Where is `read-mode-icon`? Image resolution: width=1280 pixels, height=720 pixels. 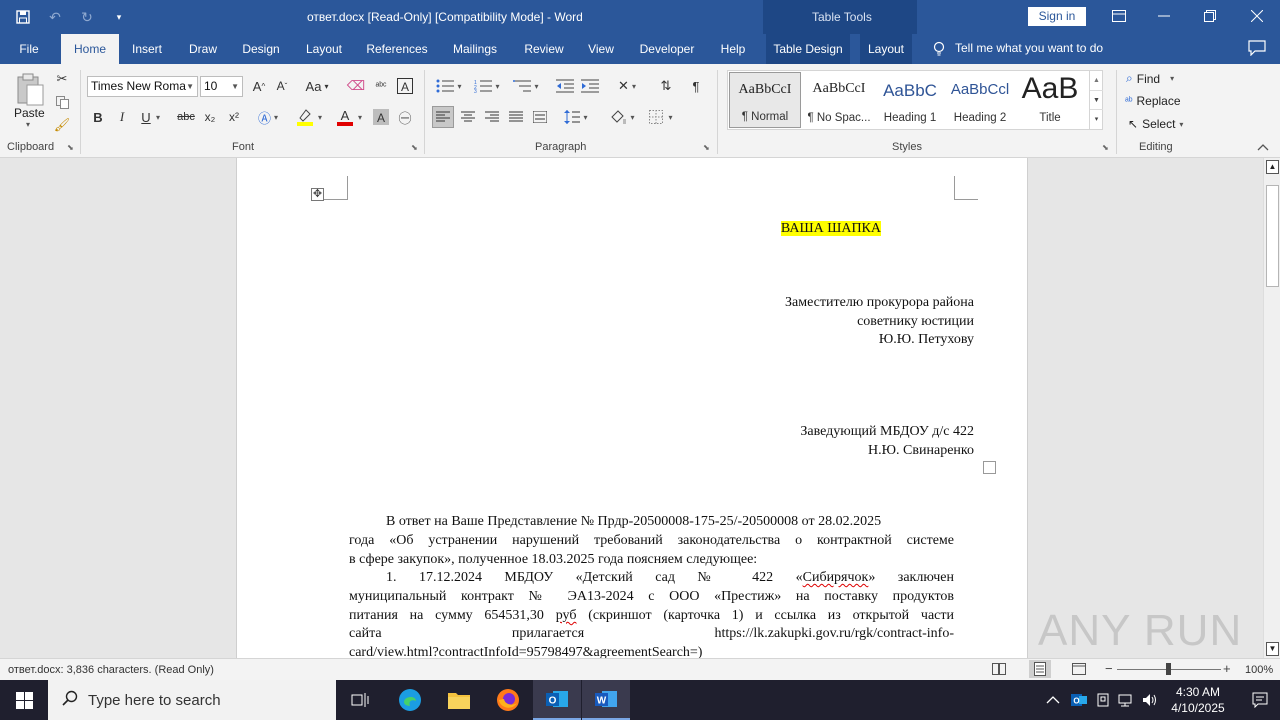
read-mode-icon is located at coordinates (999, 670).